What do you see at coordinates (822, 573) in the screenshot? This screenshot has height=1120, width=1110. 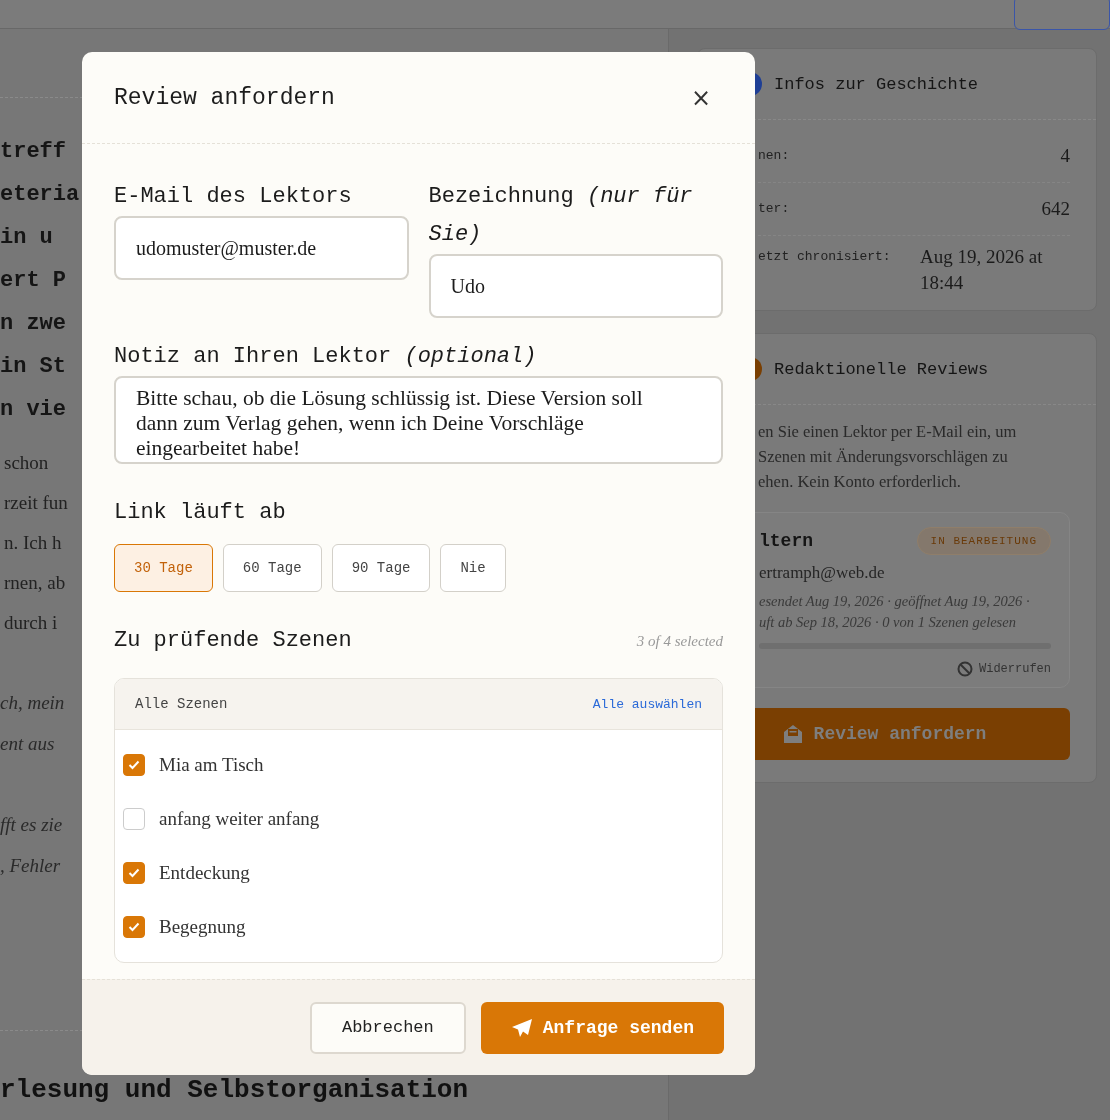 I see `reviewer-email: ertramph@web.de` at bounding box center [822, 573].